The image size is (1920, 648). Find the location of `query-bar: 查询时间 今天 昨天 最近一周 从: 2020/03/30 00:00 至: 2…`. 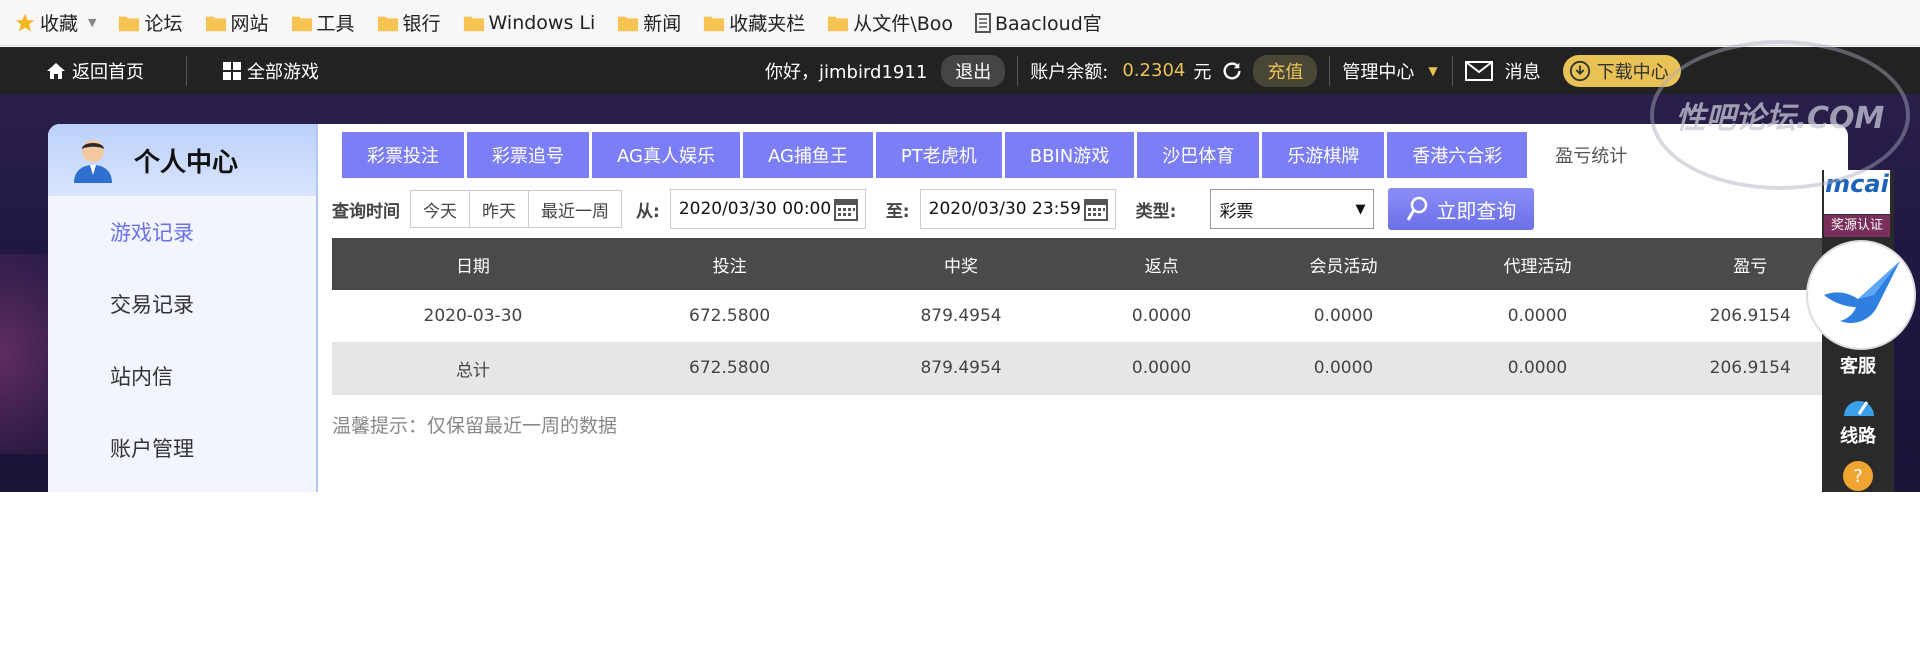

query-bar: 查询时间 今天 昨天 最近一周 从: 2020/03/30 00:00 至: 2… is located at coordinates (933, 209).